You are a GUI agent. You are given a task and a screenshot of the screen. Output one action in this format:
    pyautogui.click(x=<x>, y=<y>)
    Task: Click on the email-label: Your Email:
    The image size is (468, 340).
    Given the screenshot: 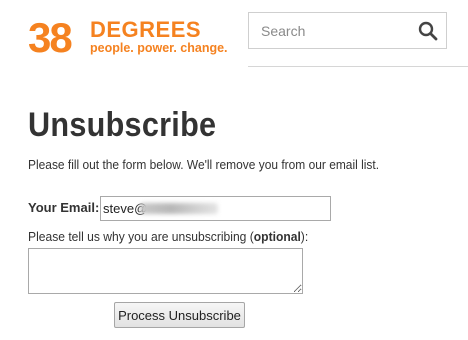 What is the action you would take?
    pyautogui.click(x=64, y=207)
    